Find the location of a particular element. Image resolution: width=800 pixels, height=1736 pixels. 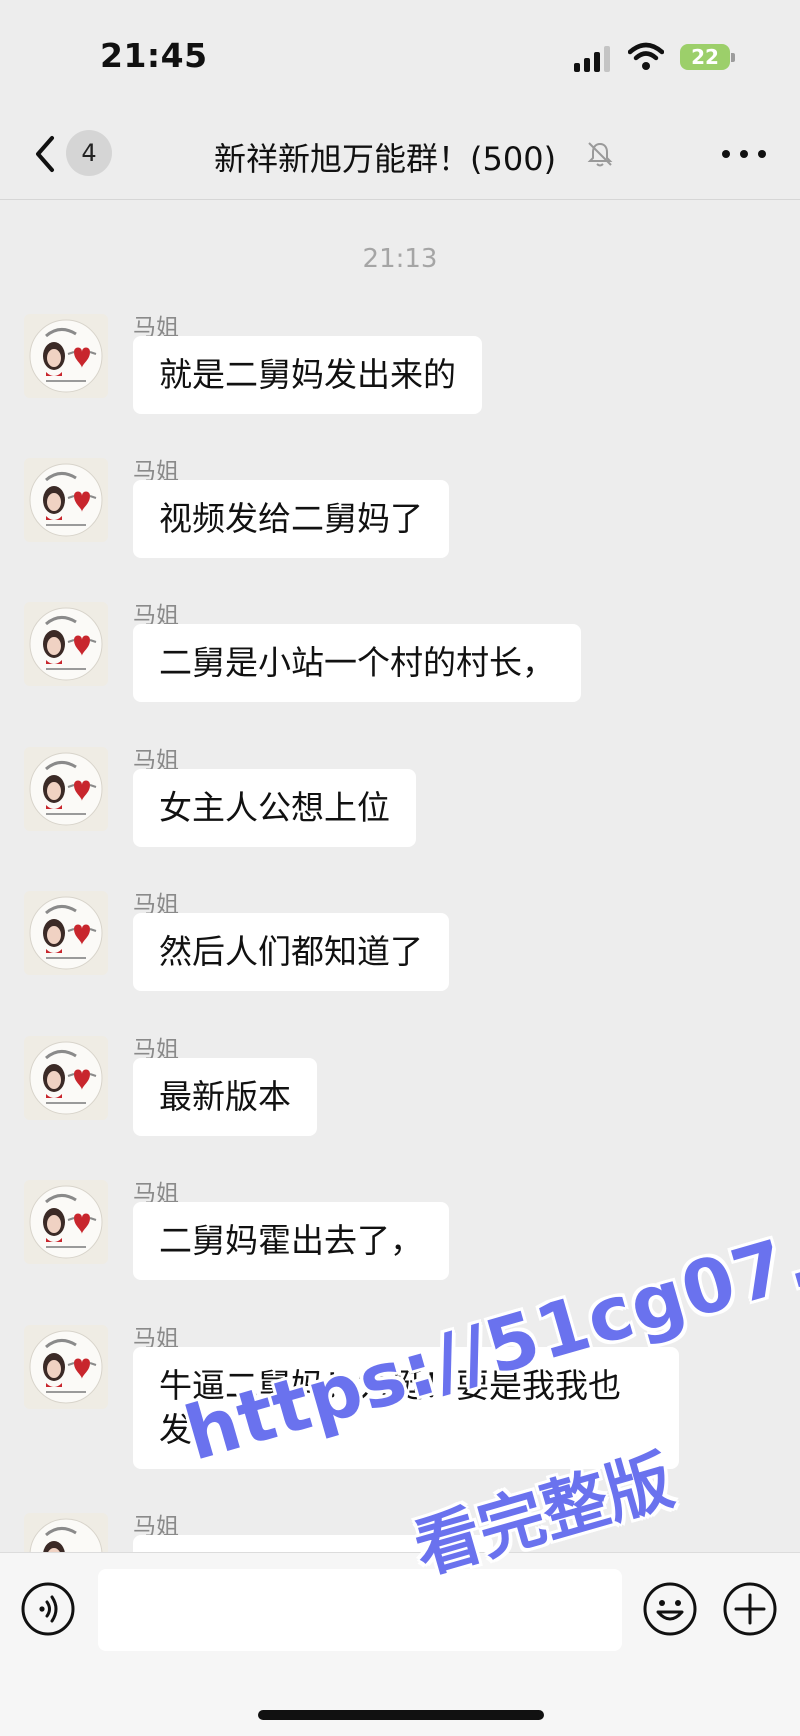

message-timestamp: 21:13 is located at coordinates (400, 259).